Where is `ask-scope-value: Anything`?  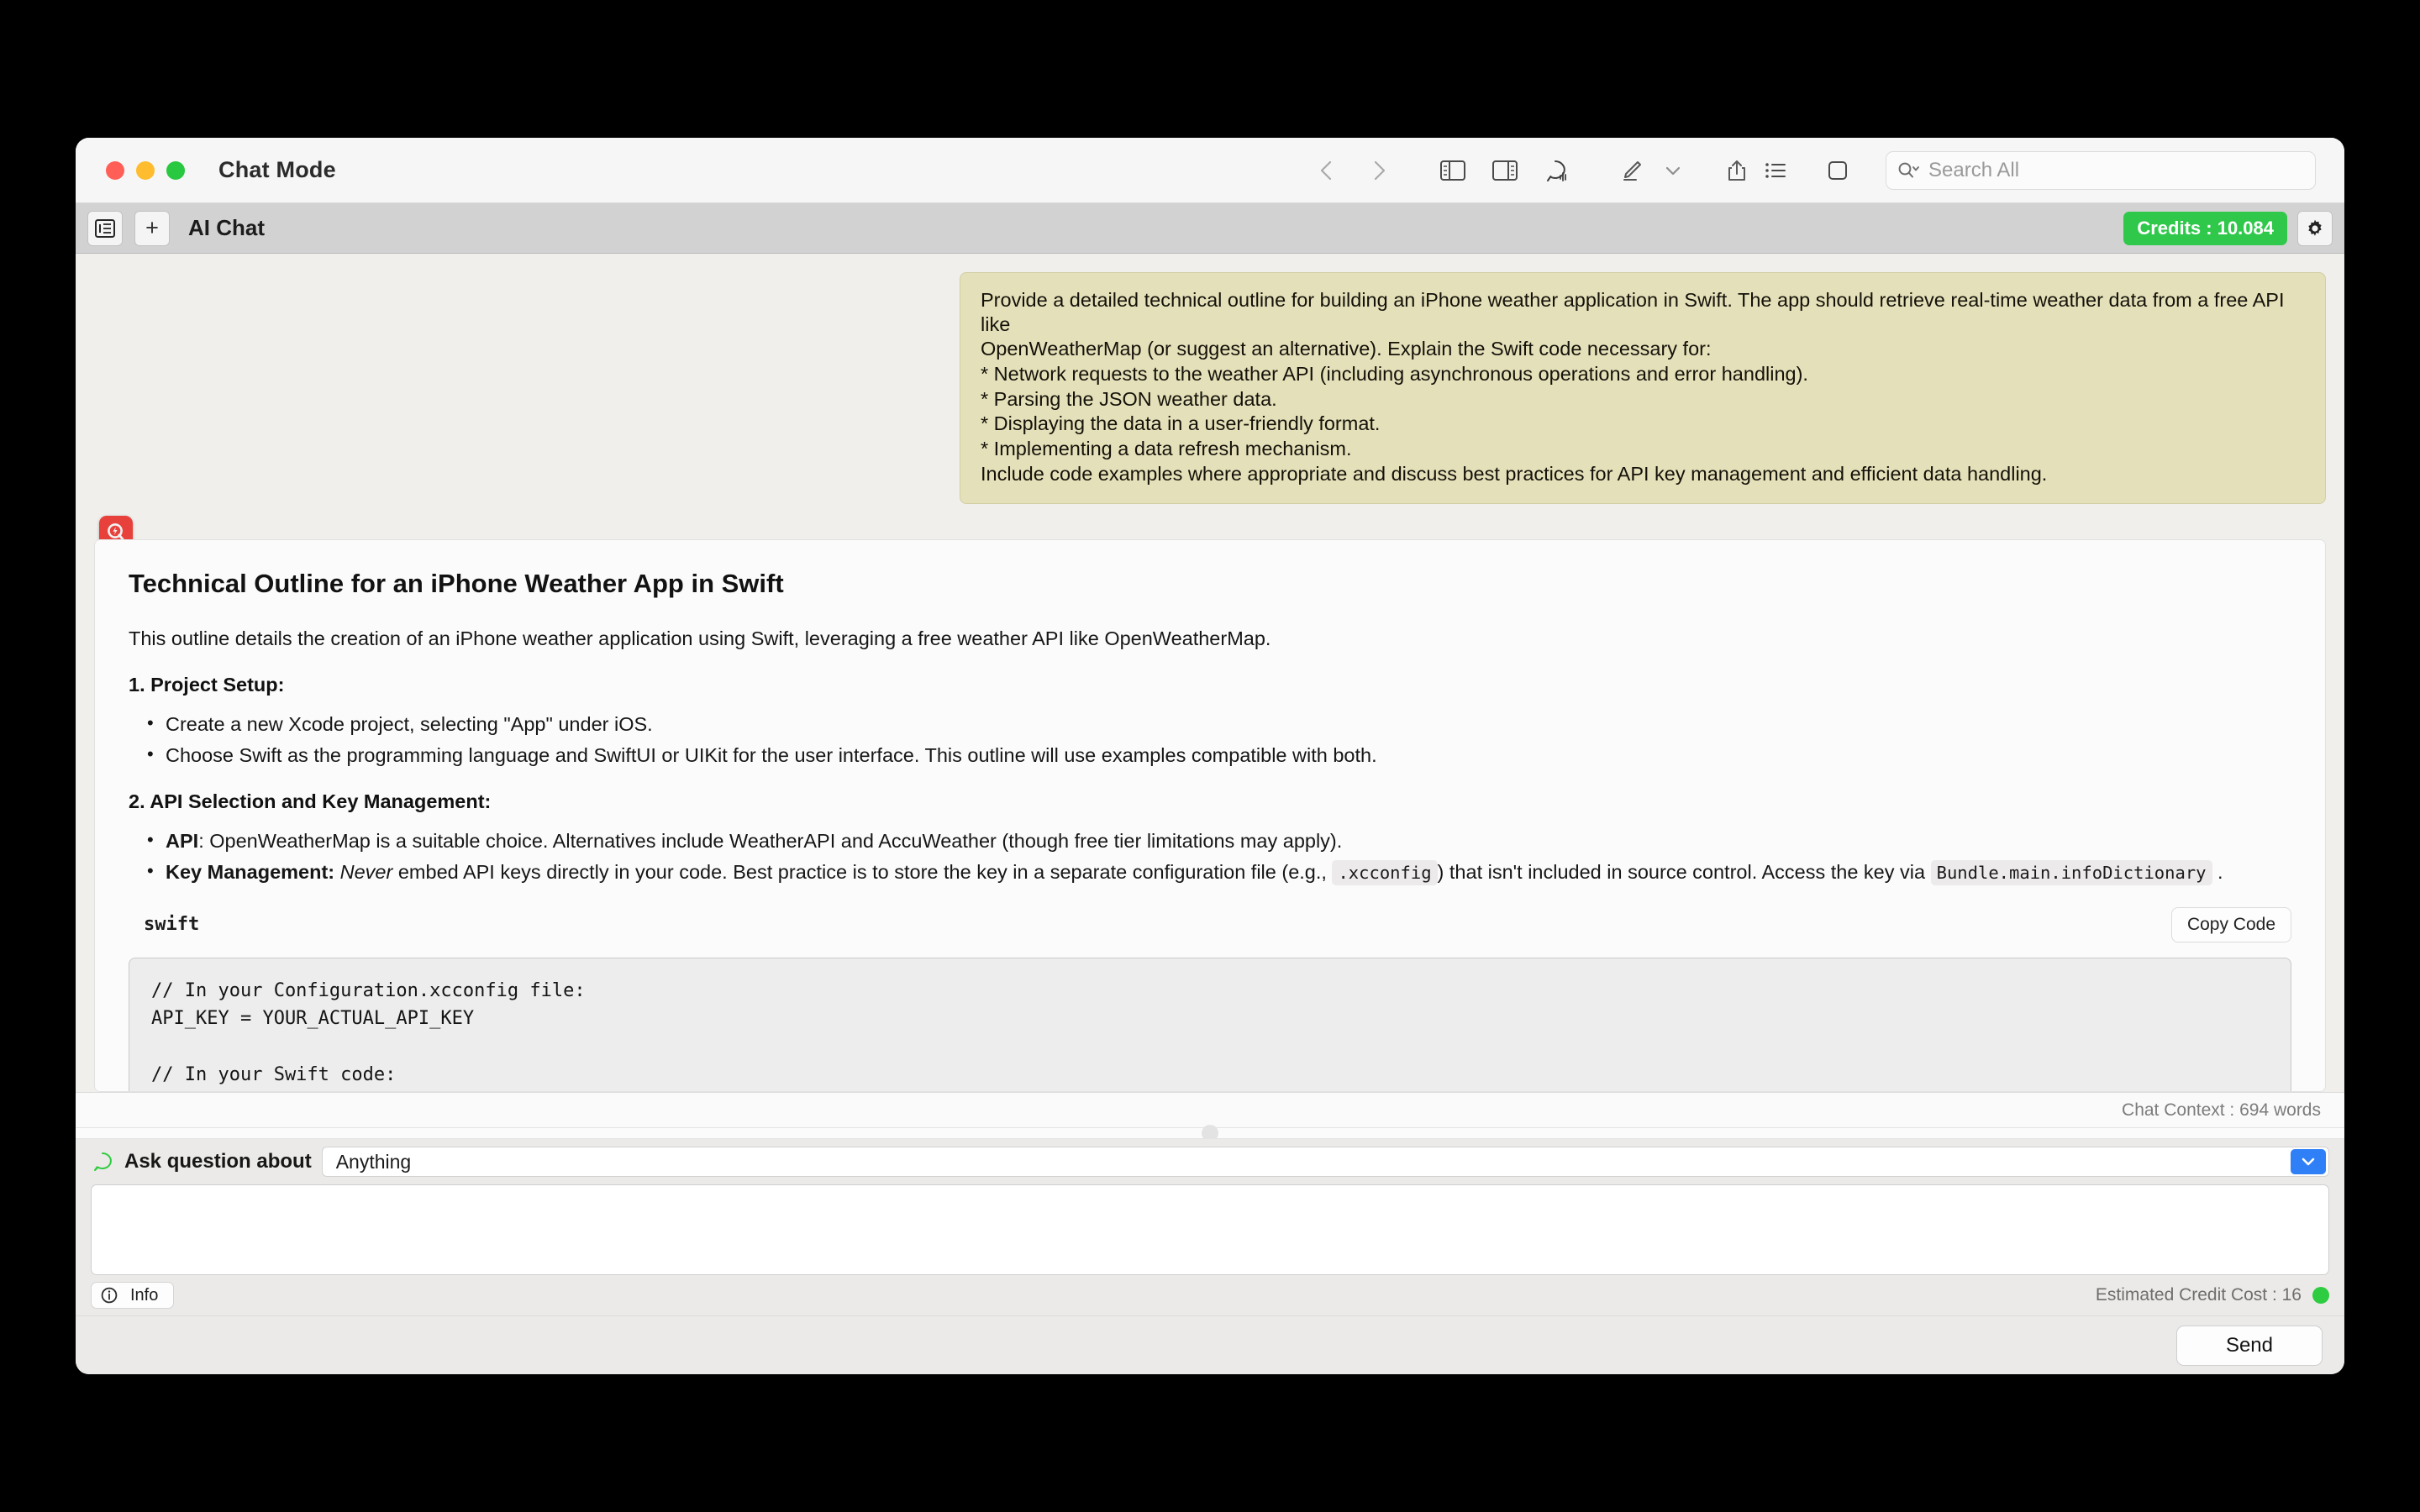 ask-scope-value: Anything is located at coordinates (374, 1161).